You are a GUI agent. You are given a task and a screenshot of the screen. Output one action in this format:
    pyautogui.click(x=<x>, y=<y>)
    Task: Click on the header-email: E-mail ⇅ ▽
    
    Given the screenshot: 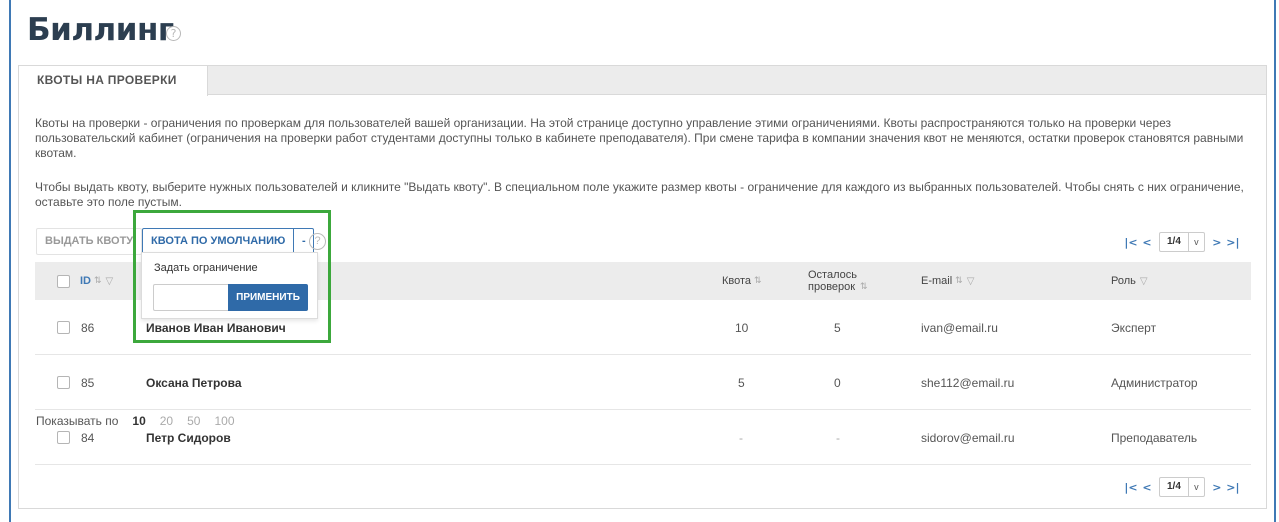 What is the action you would take?
    pyautogui.click(x=947, y=281)
    